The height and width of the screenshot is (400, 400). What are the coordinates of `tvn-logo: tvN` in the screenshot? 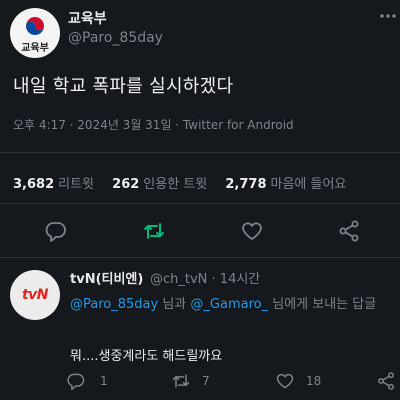 It's located at (35, 295).